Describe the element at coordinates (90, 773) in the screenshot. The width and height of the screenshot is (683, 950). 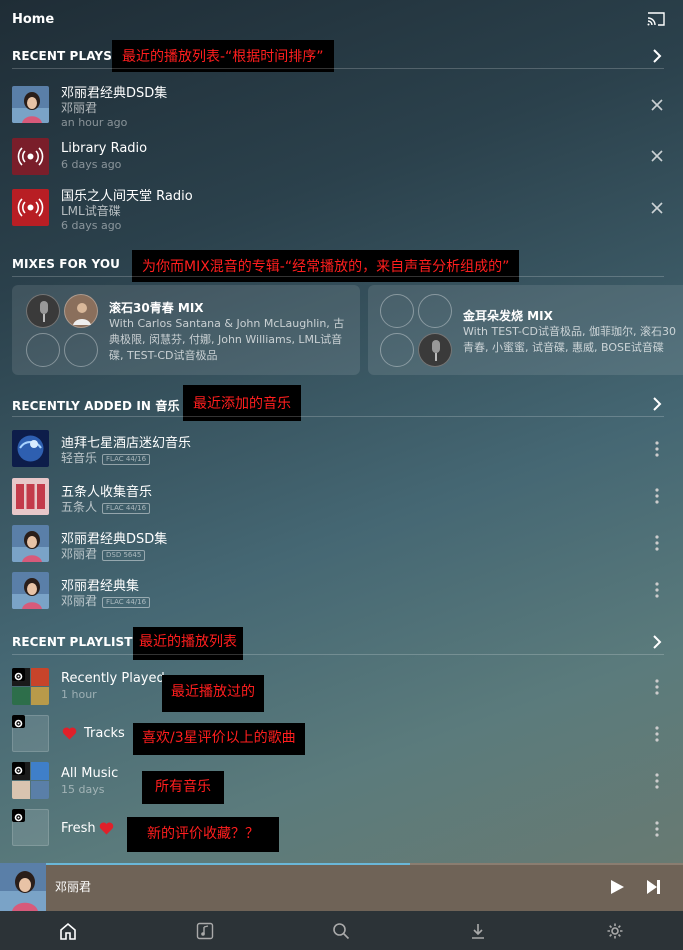
I see `playlist-title: All Music` at that location.